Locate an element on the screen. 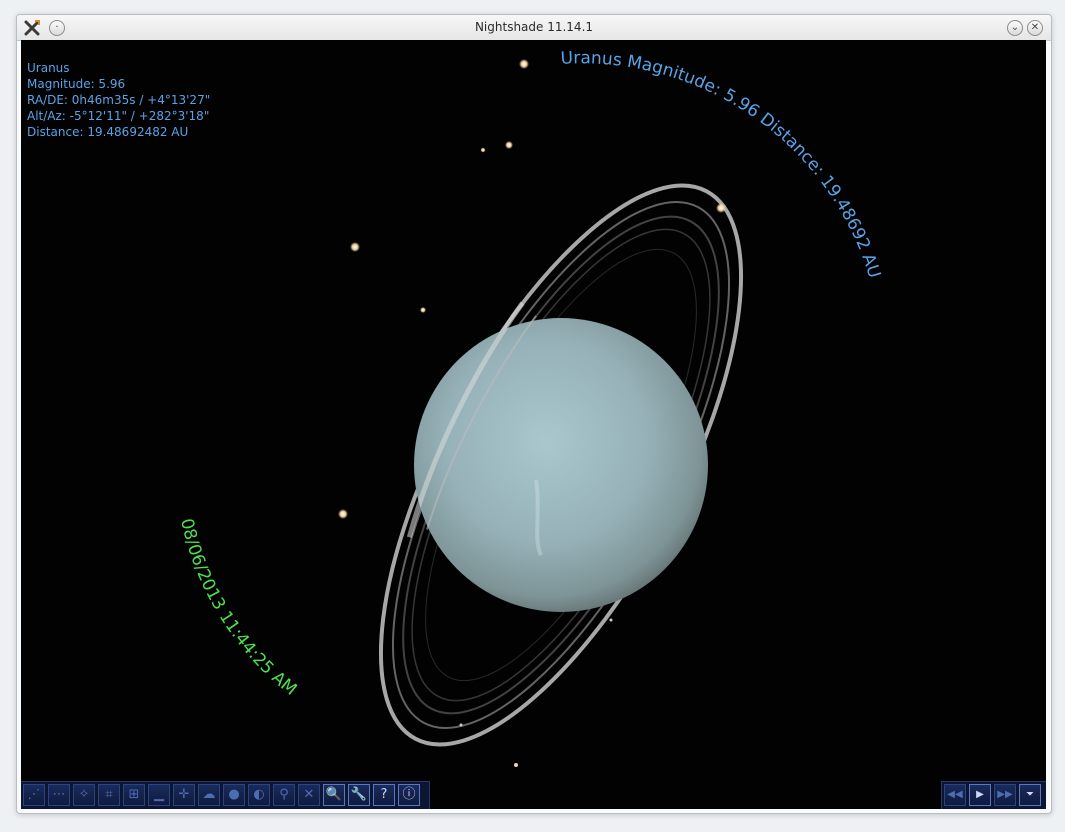  close-icon: ✕ is located at coordinates (1035, 28).